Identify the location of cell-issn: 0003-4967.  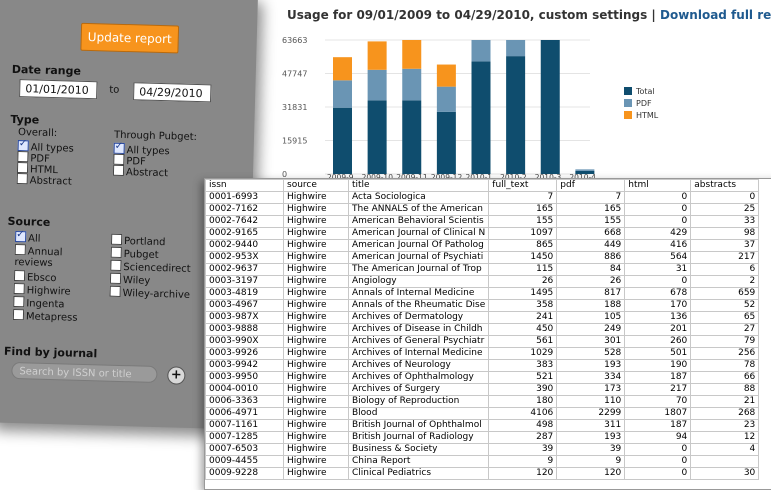
(244, 305).